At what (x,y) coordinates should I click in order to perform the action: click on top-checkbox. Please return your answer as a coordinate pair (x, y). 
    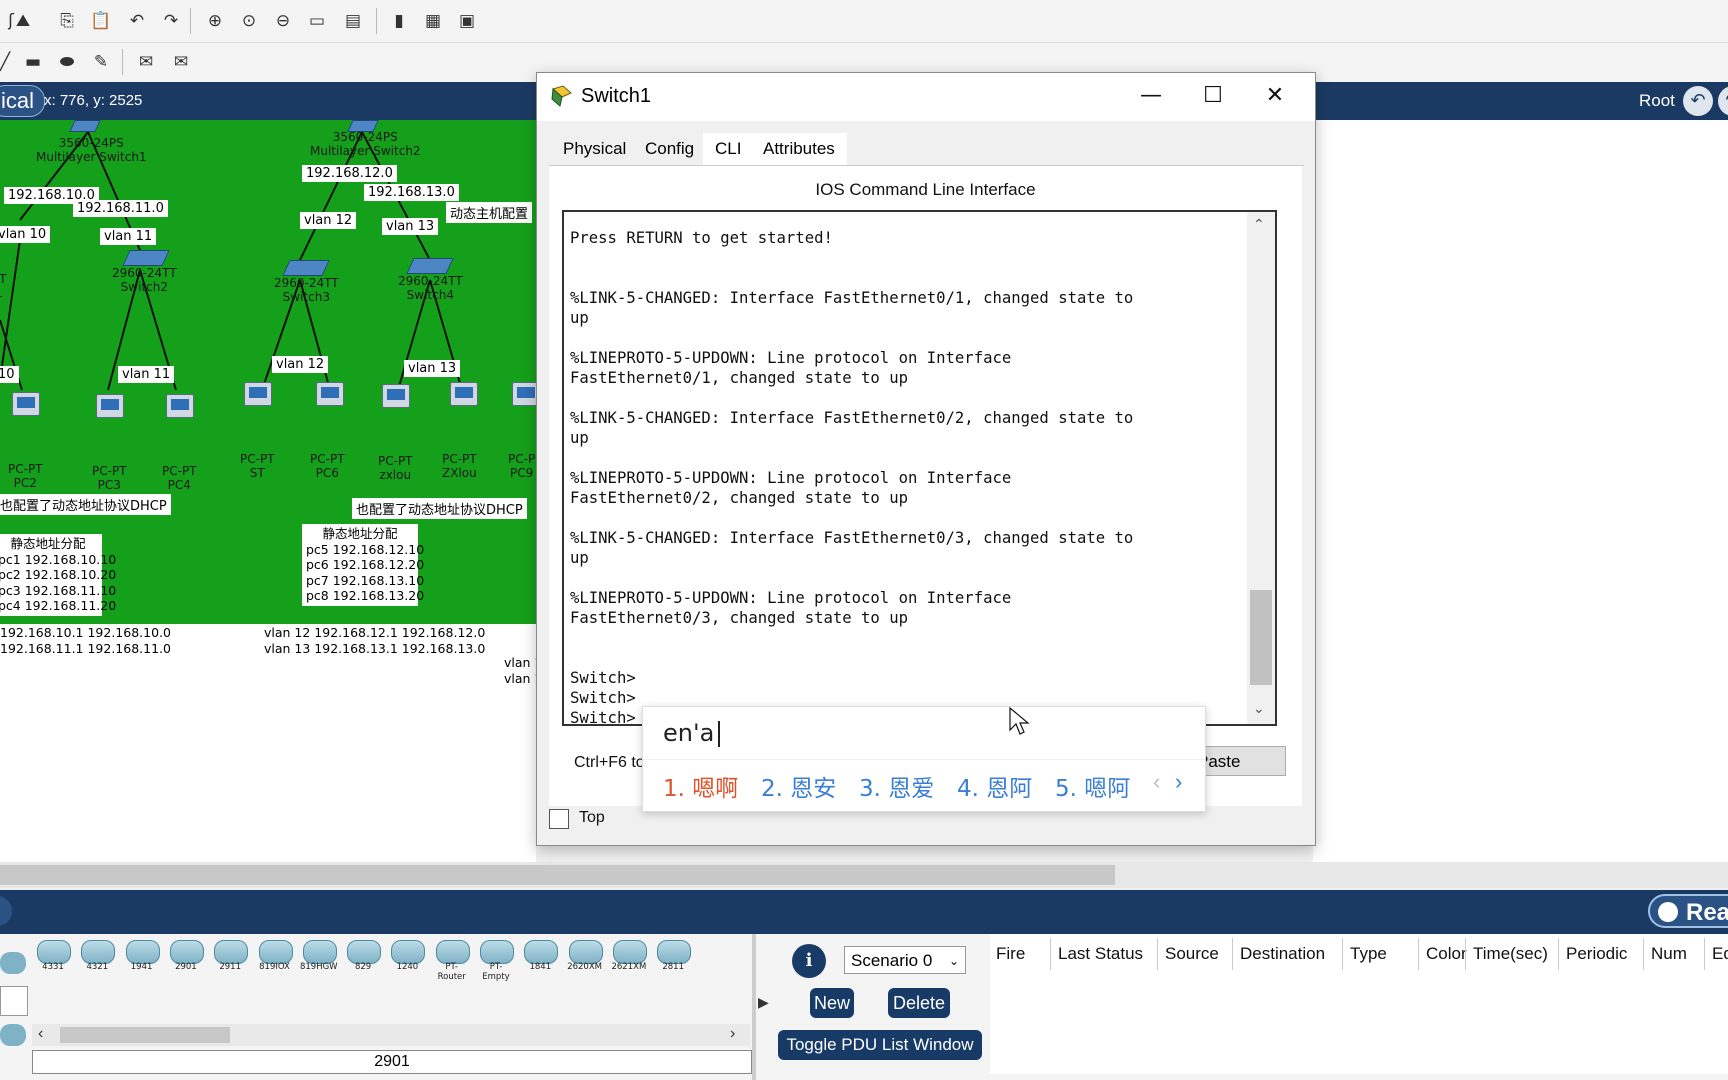
    Looking at the image, I should click on (559, 819).